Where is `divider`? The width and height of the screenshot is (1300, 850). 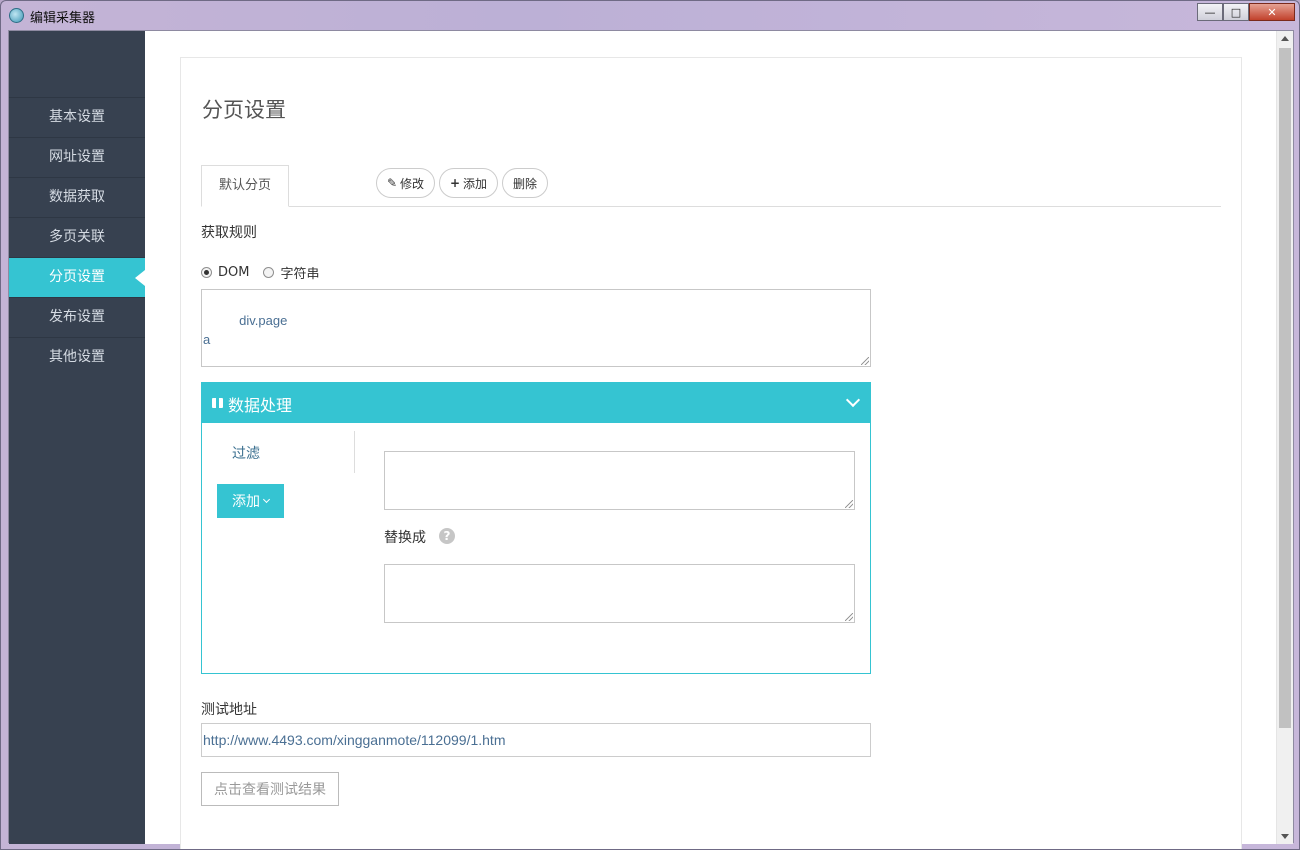 divider is located at coordinates (354, 452).